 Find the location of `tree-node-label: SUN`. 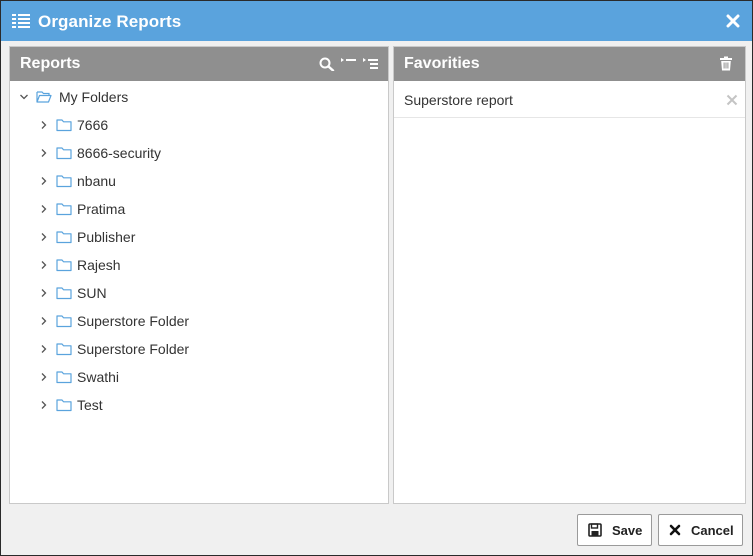

tree-node-label: SUN is located at coordinates (92, 293).